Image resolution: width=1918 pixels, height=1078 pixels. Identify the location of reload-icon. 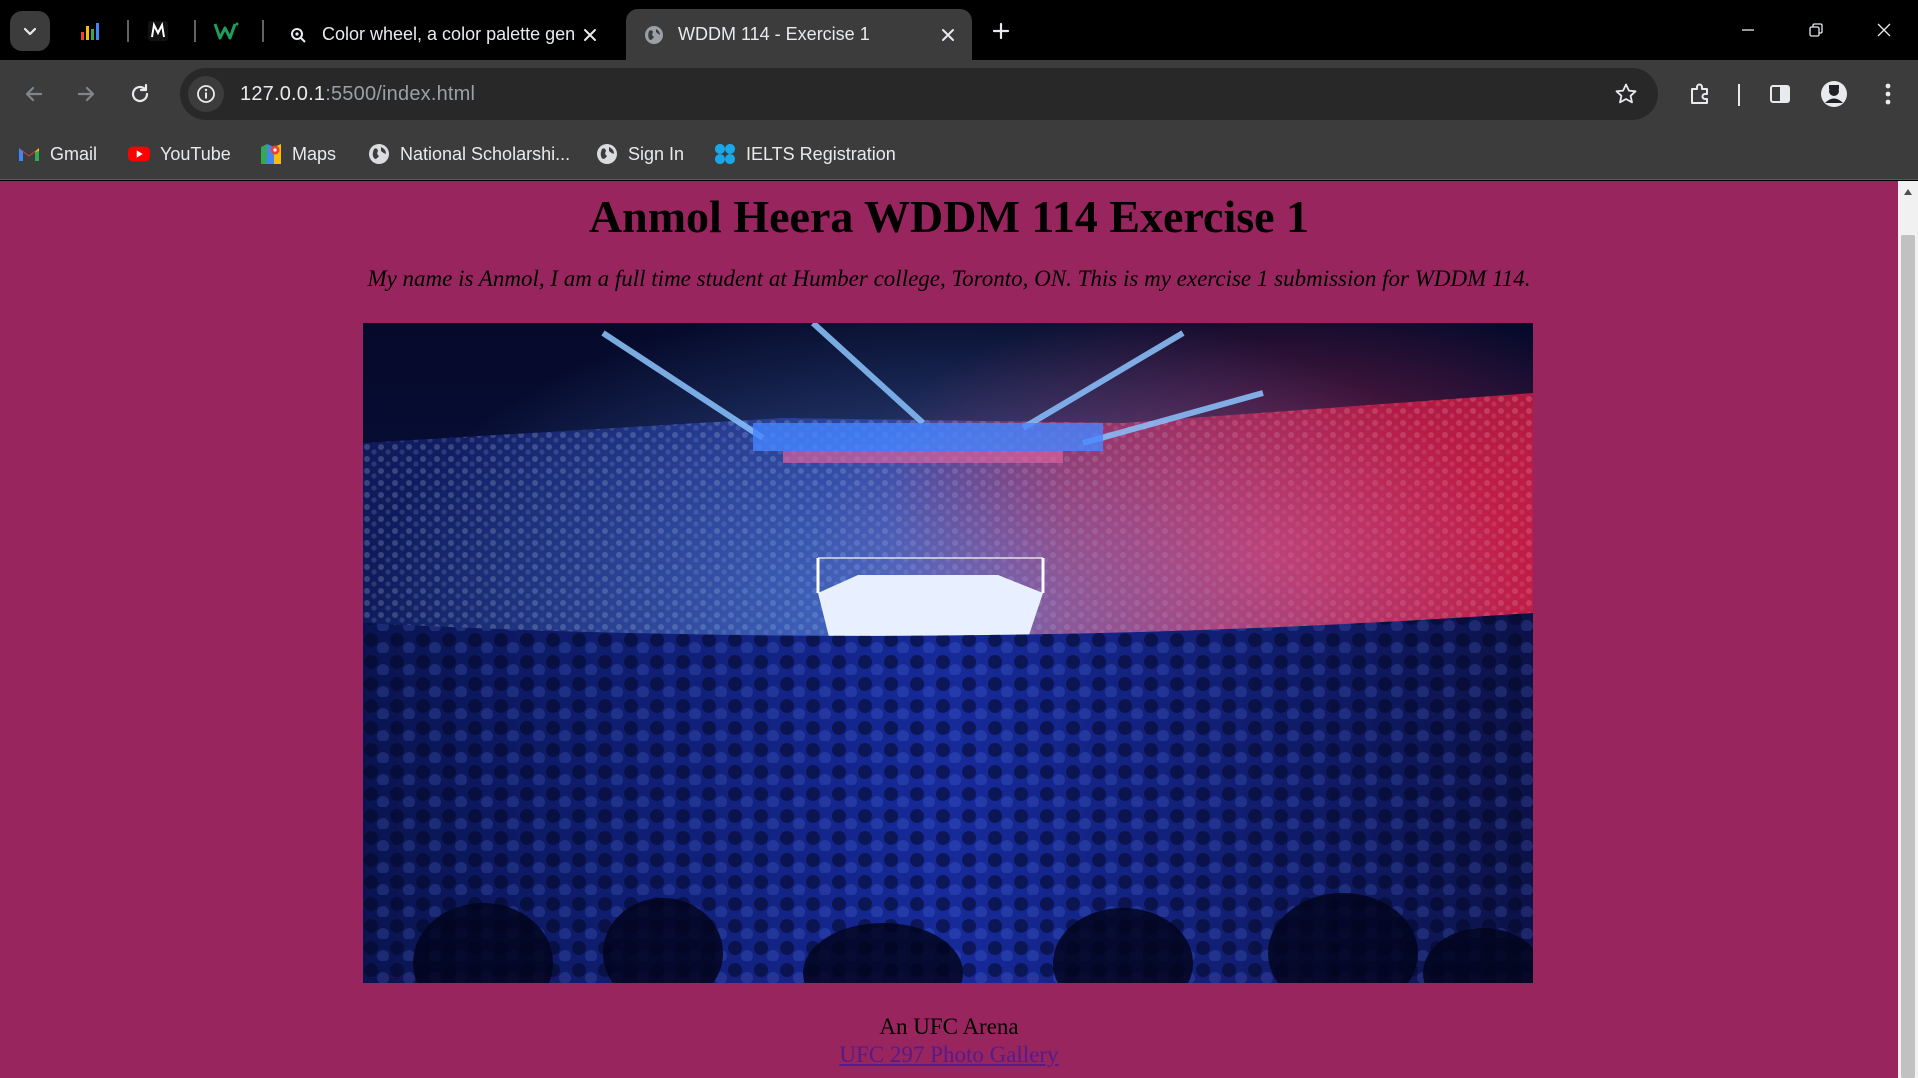
(140, 93).